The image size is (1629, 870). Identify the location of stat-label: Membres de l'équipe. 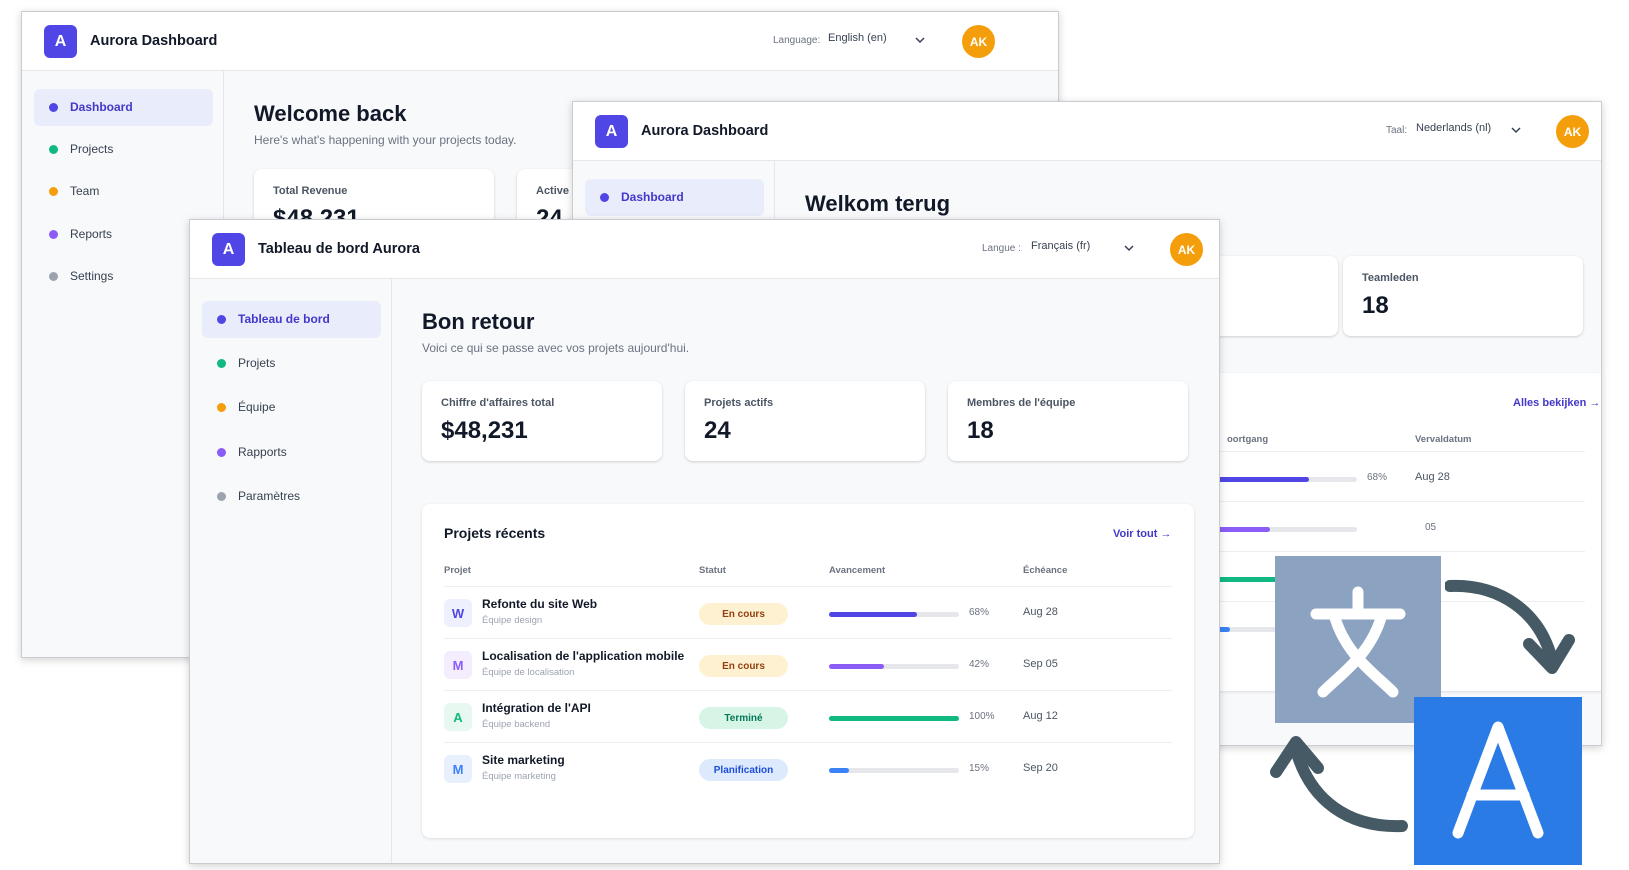
(1021, 403).